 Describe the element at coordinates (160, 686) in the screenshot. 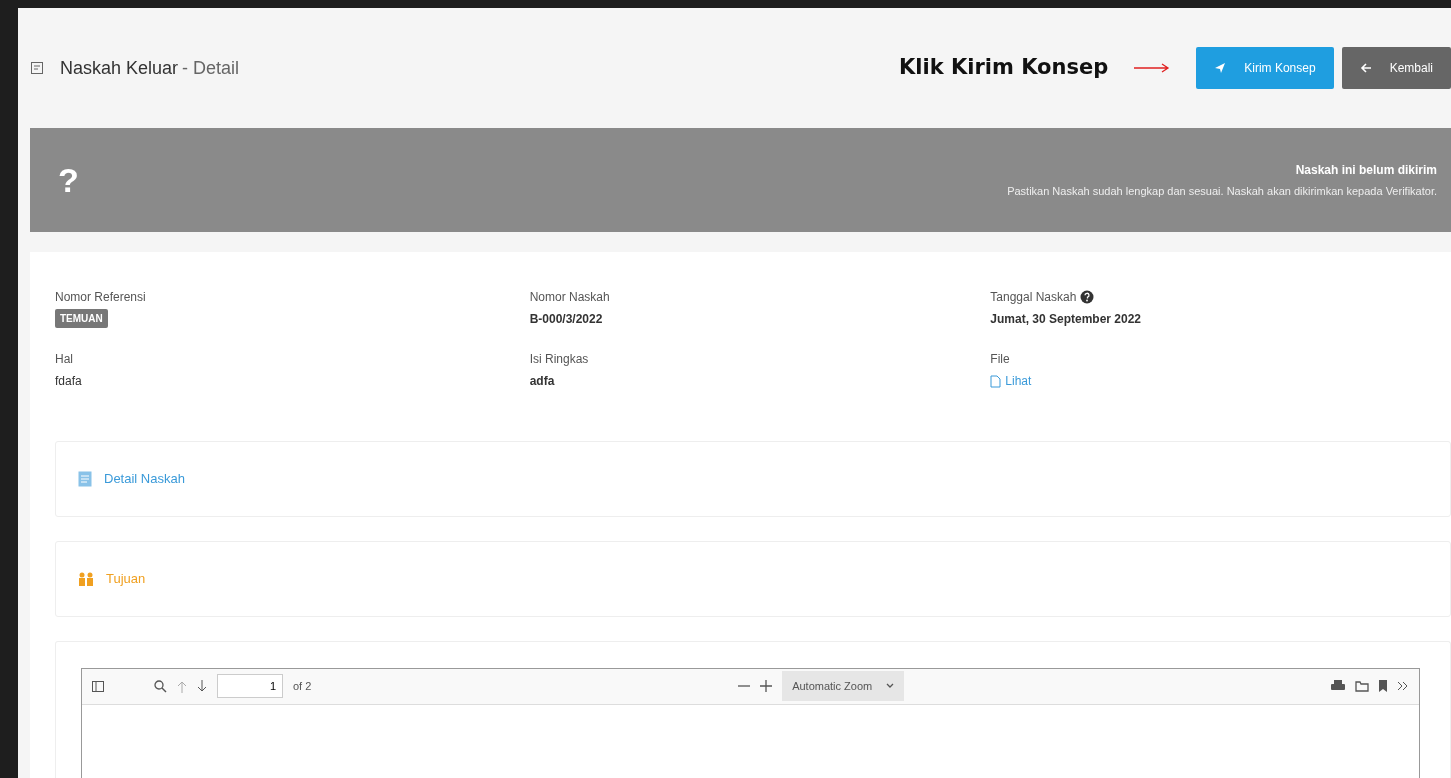

I see `search-icon` at that location.